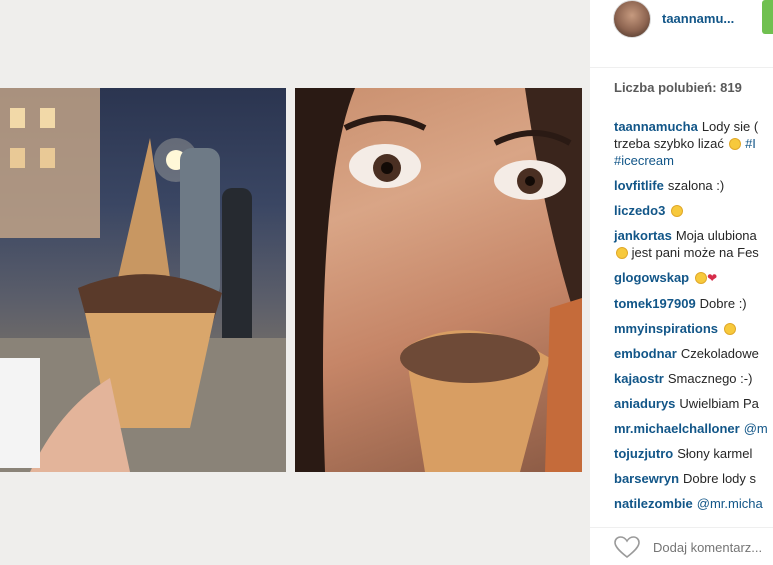 This screenshot has width=773, height=565. I want to click on comment-user: liczedo3, so click(639, 210).